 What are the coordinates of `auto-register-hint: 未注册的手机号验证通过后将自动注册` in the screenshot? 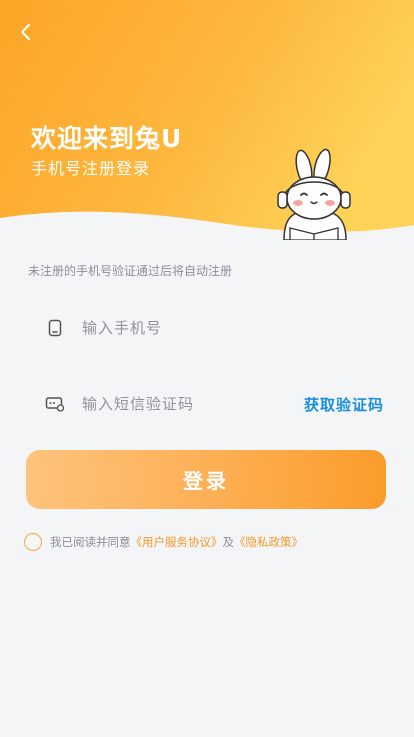 It's located at (130, 271).